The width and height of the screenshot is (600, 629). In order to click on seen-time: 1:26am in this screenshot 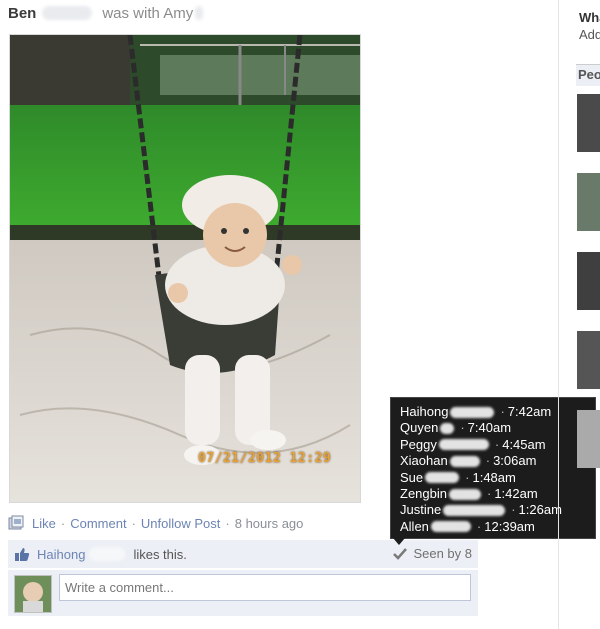, I will do `click(540, 510)`.